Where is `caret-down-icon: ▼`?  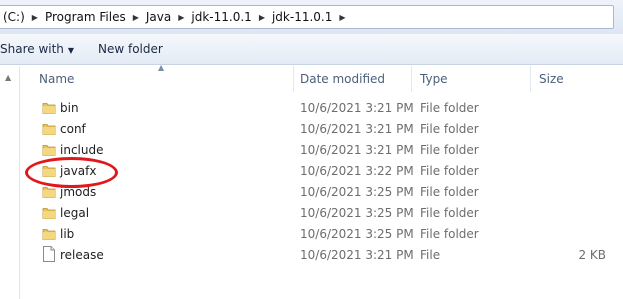
caret-down-icon: ▼ is located at coordinates (71, 50).